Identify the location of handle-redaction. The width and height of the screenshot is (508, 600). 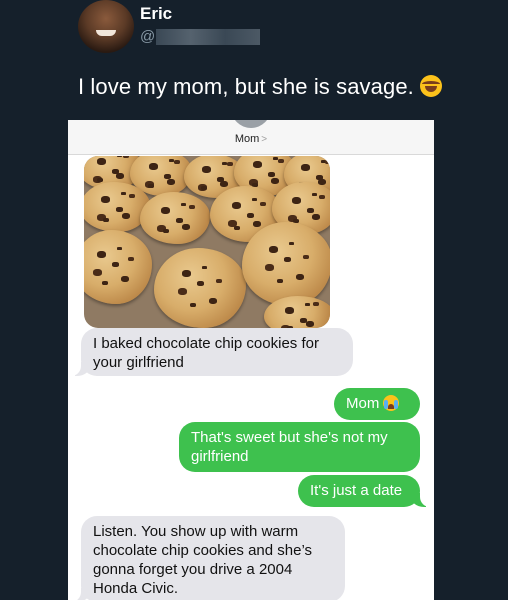
(208, 37).